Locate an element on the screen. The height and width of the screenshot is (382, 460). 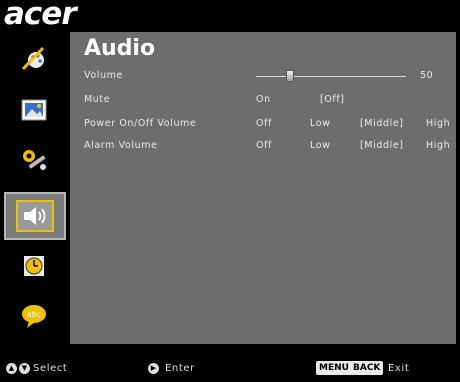
sidebar-item-settings is located at coordinates (34, 162).